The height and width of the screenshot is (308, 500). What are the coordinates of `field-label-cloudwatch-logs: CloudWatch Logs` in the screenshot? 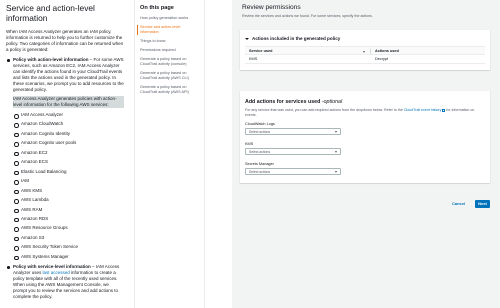 It's located at (260, 124).